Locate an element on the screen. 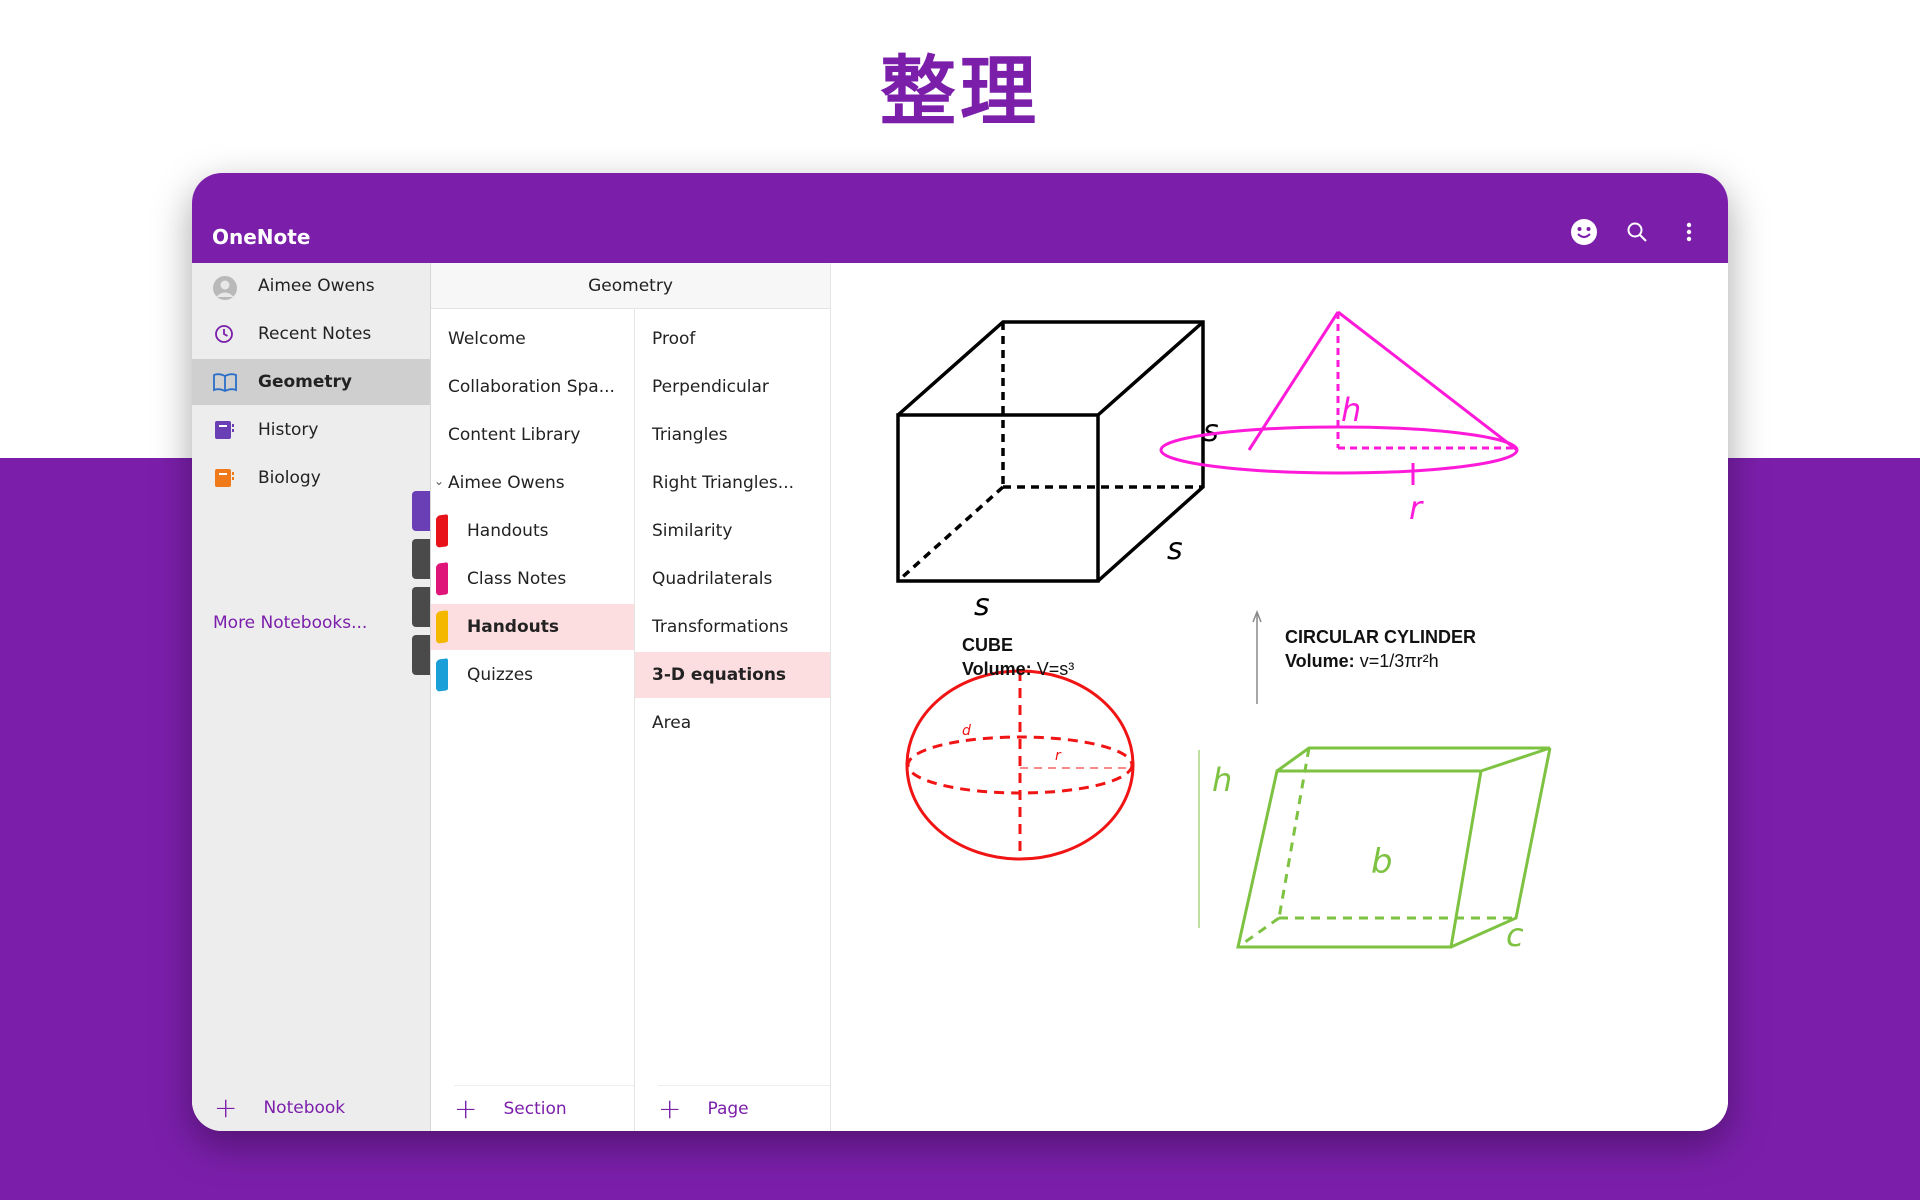  notebook-biology: Biology is located at coordinates (311, 478).